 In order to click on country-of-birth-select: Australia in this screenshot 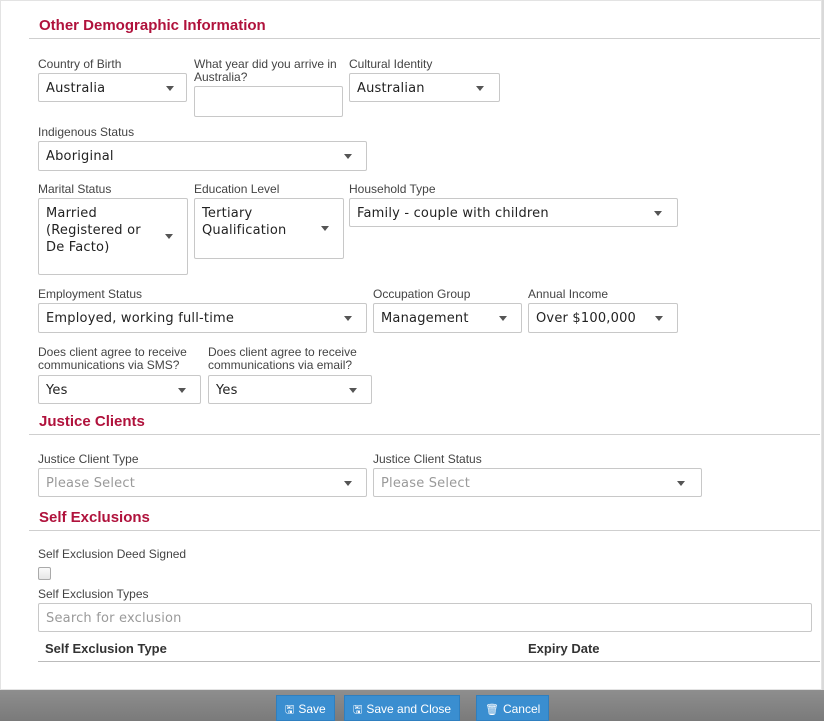, I will do `click(112, 87)`.